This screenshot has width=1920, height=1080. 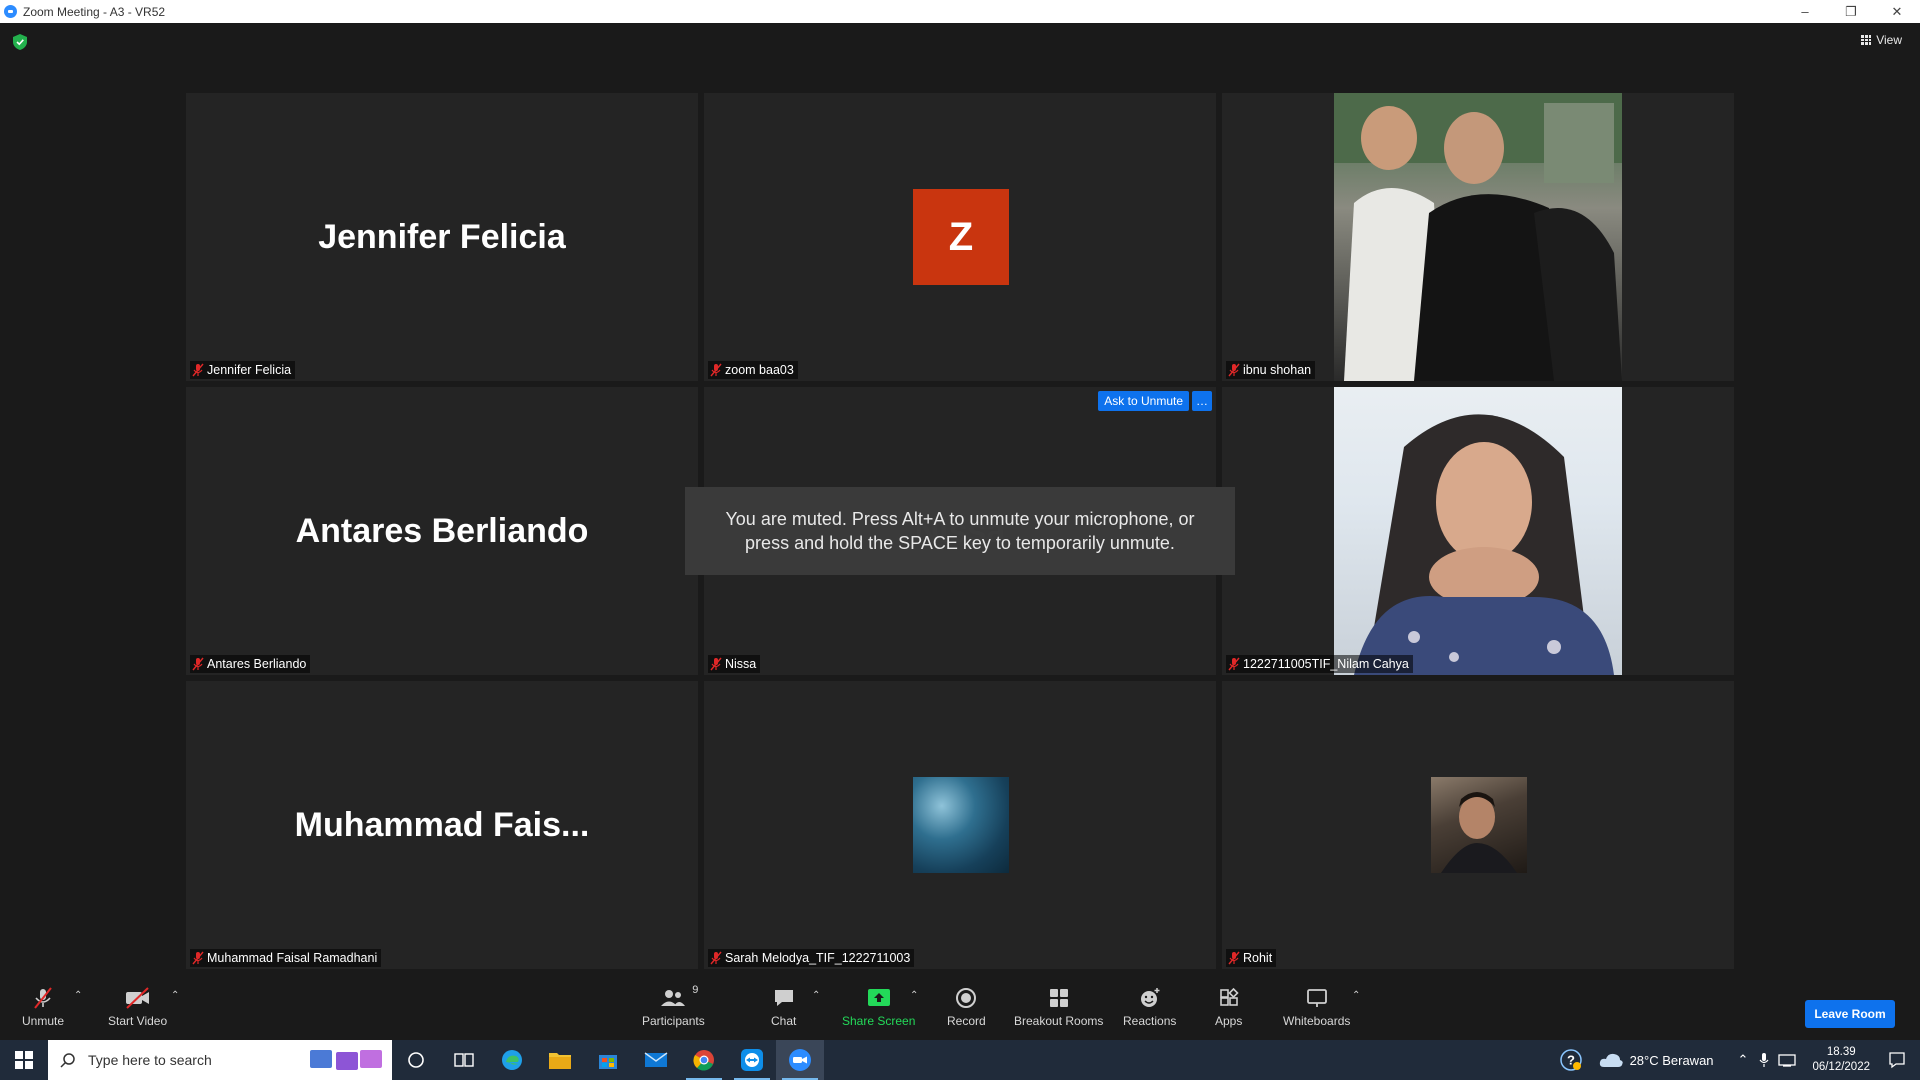 I want to click on video-tile-rohit: Rohit, so click(x=1478, y=825).